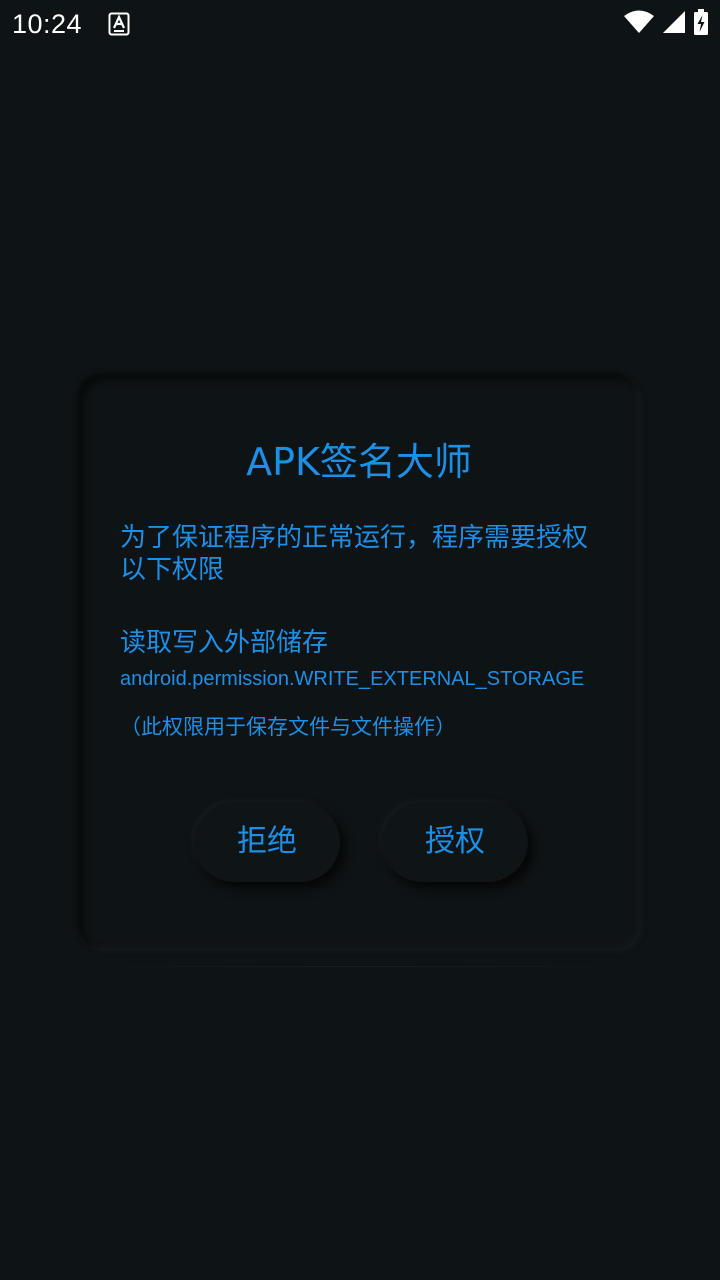  Describe the element at coordinates (701, 24) in the screenshot. I see `battery-charging-icon` at that location.